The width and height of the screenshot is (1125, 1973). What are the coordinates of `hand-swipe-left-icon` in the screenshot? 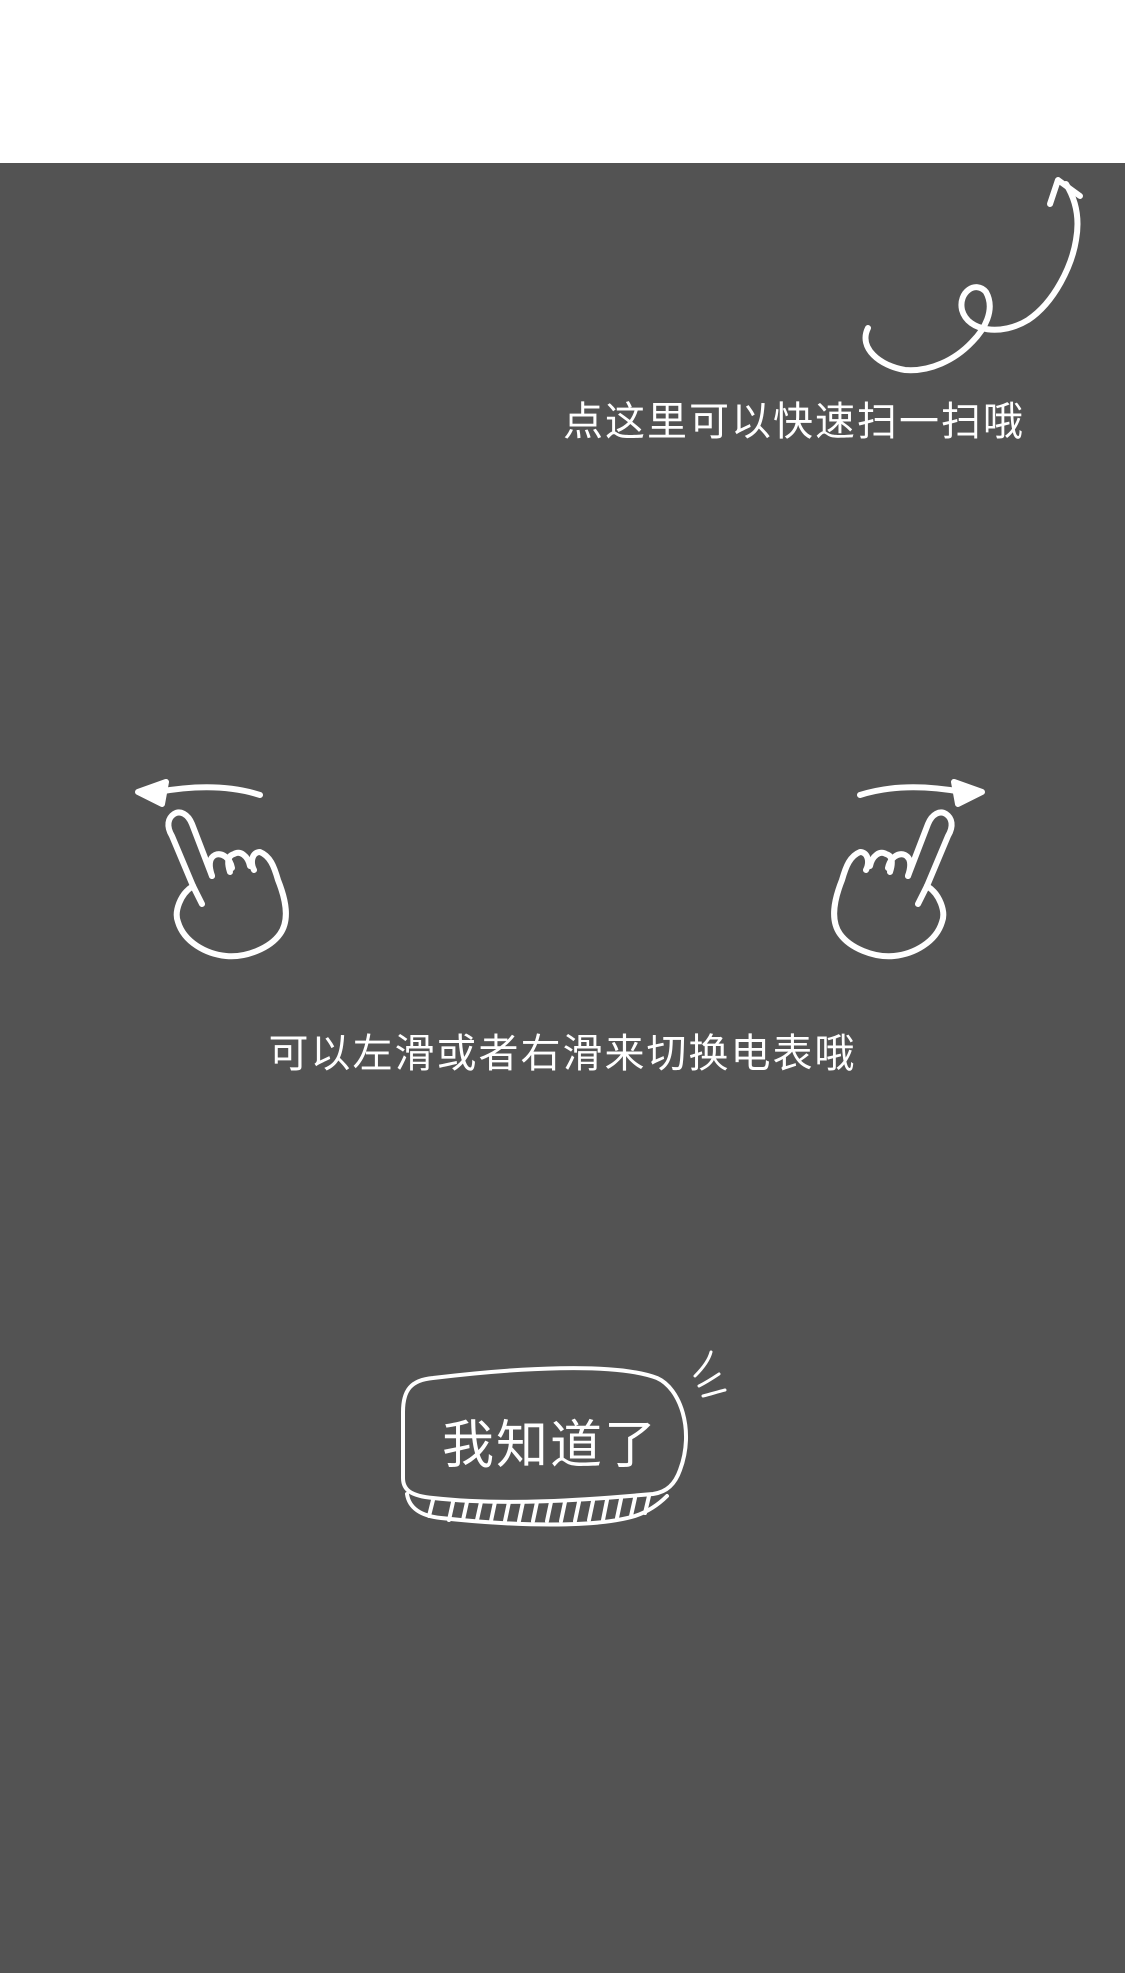 It's located at (212, 869).